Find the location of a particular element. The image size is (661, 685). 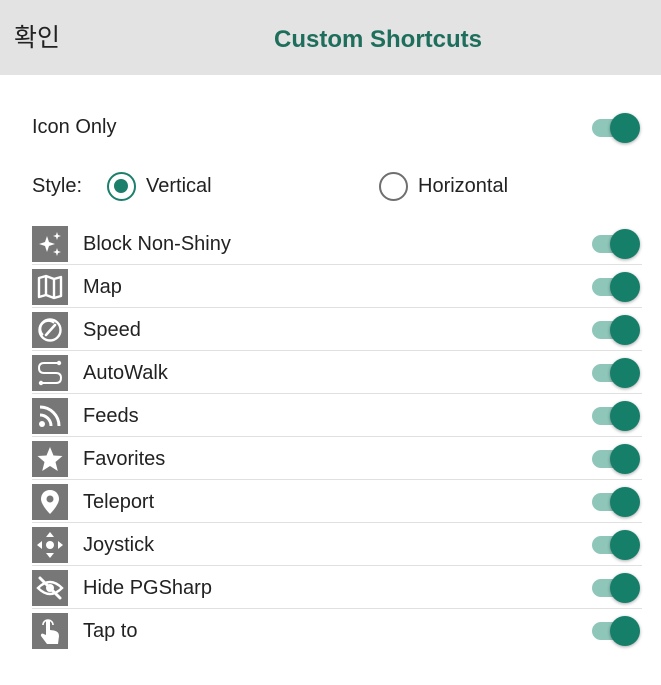

joystick-icon is located at coordinates (50, 545).